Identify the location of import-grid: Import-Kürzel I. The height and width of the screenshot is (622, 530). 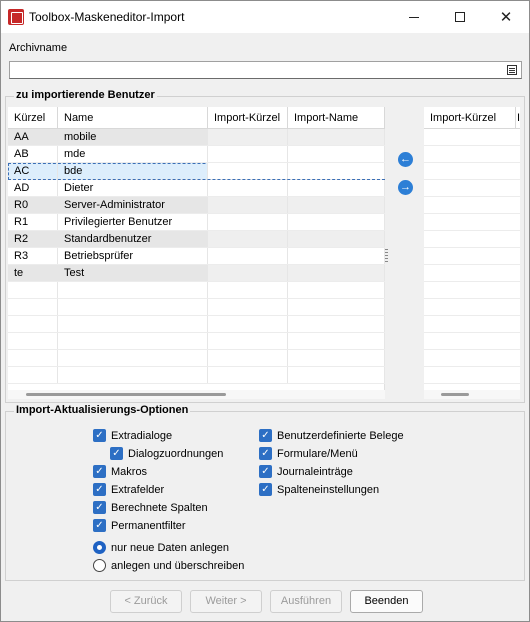
(472, 253).